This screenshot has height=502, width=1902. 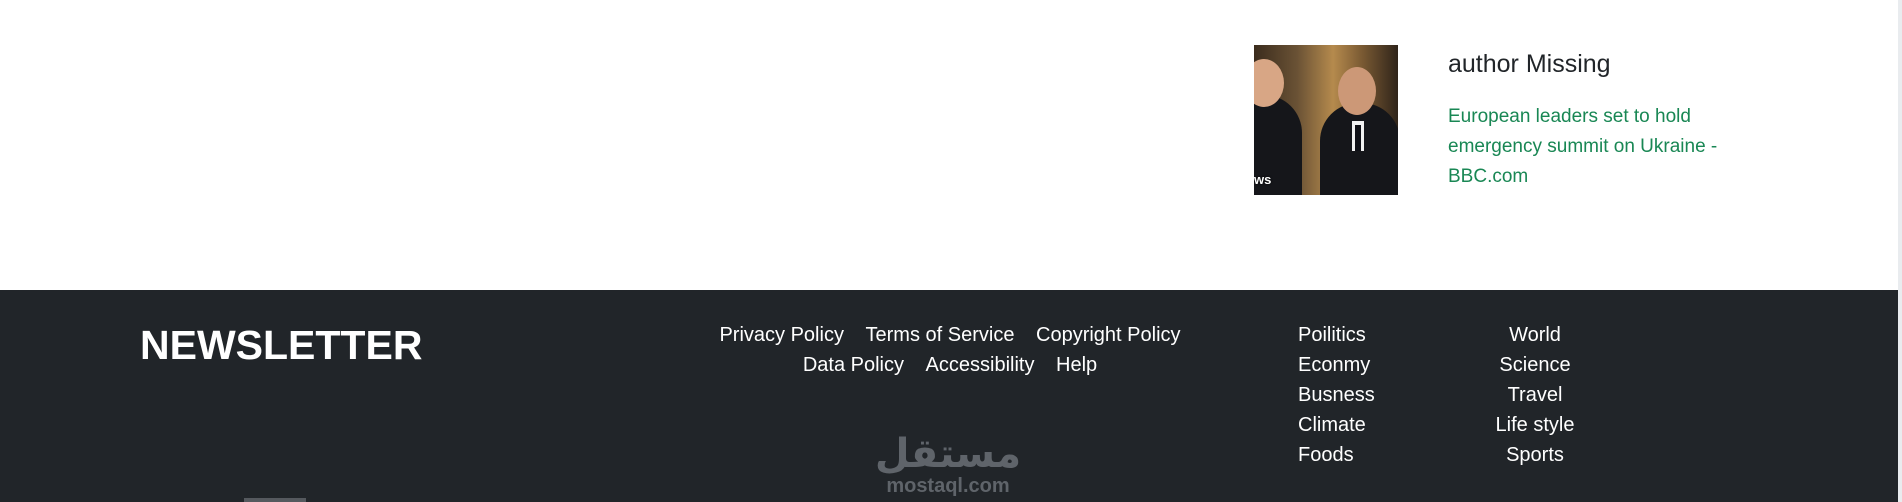 I want to click on newsletter-title: NEWSLETTER, so click(x=281, y=345).